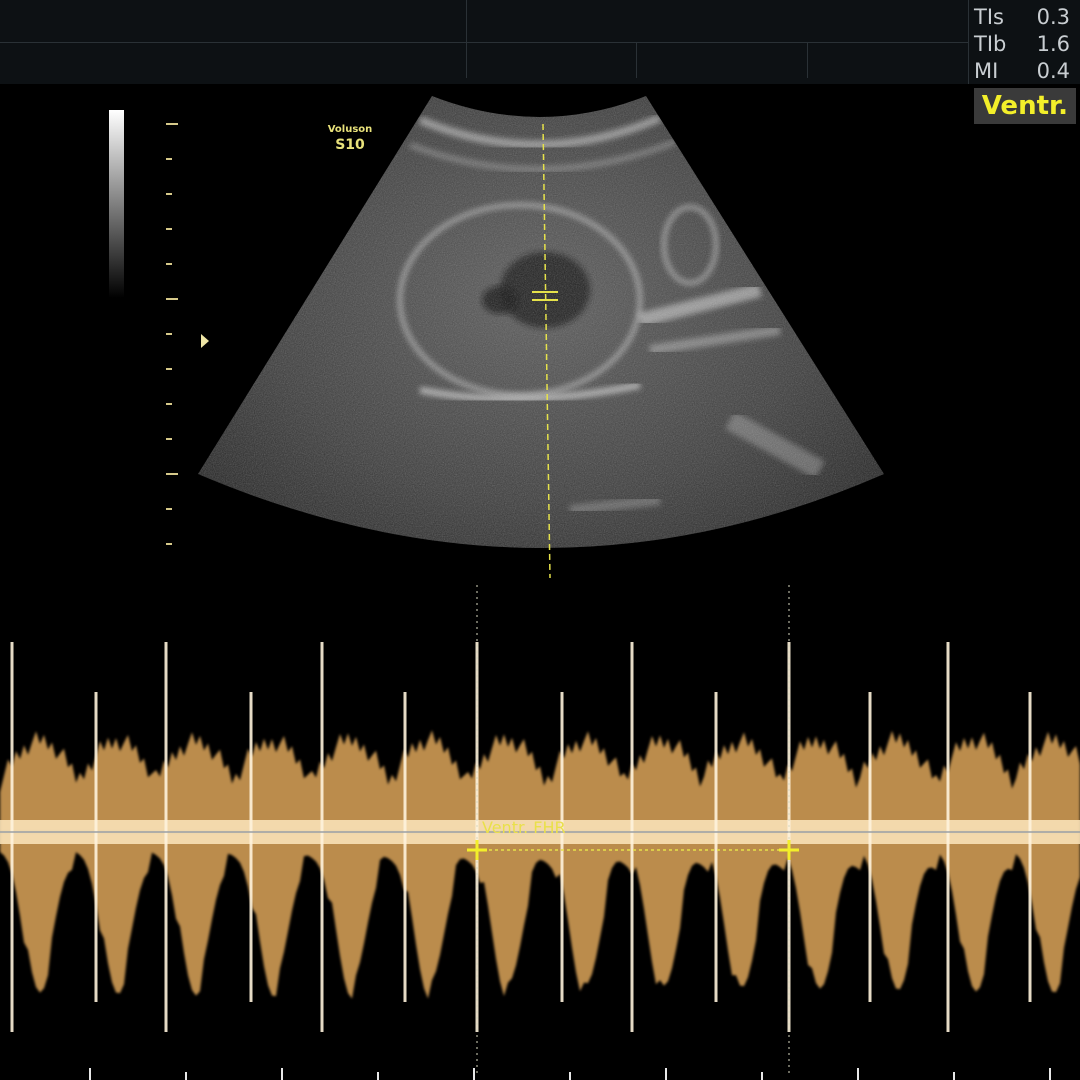  I want to click on doppler-forward-envelope, so click(540, 781).